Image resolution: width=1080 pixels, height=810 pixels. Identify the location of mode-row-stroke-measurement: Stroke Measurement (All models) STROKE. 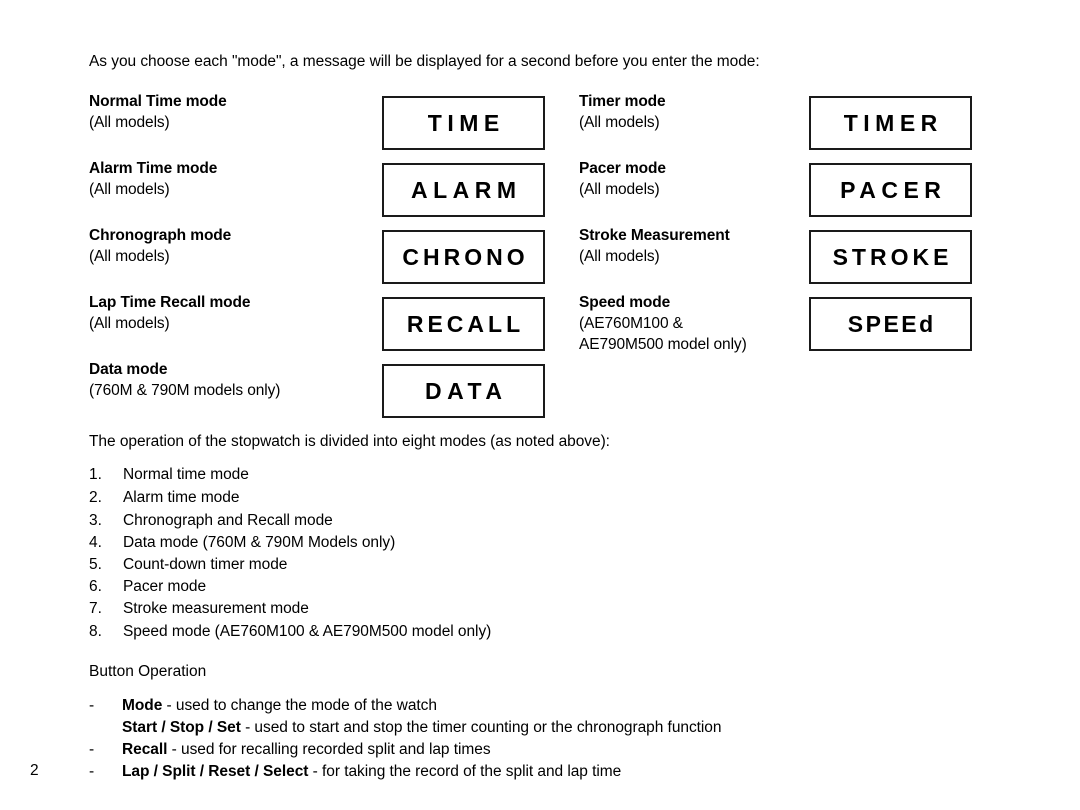
(779, 255).